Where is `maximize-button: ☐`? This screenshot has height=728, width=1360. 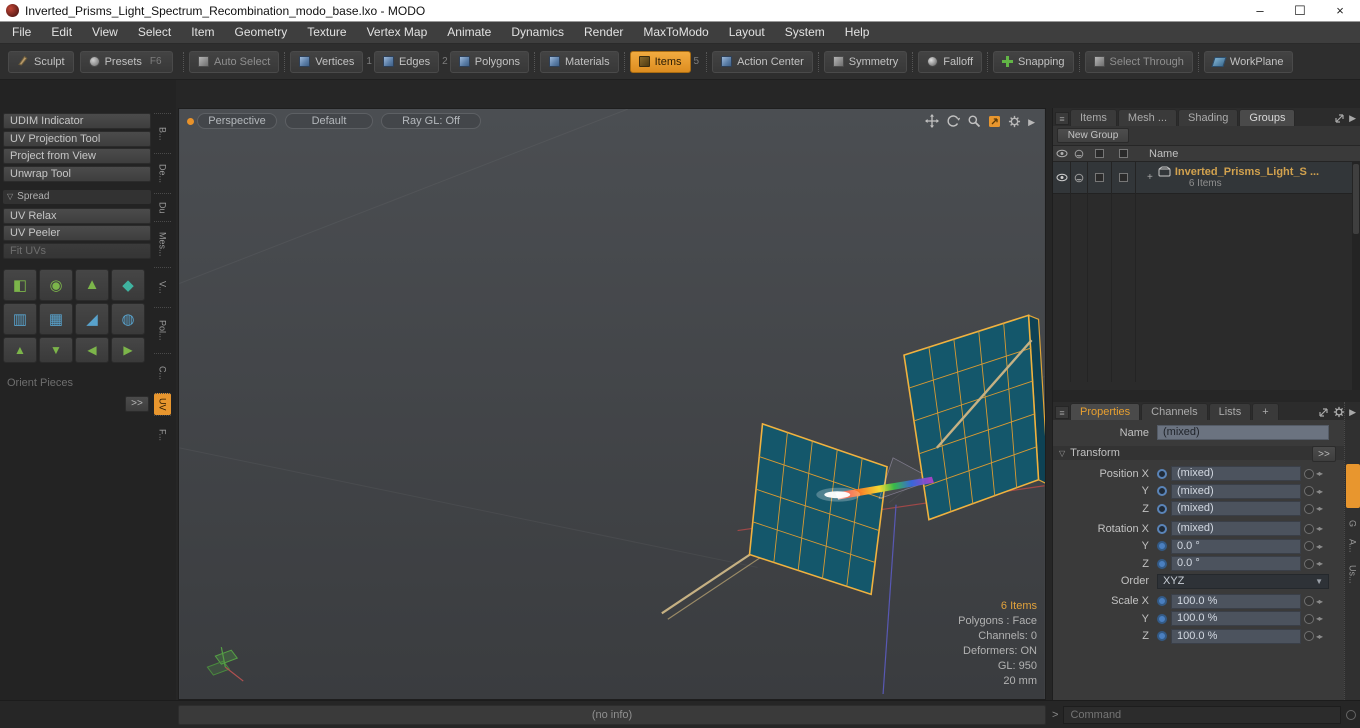 maximize-button: ☐ is located at coordinates (1300, 10).